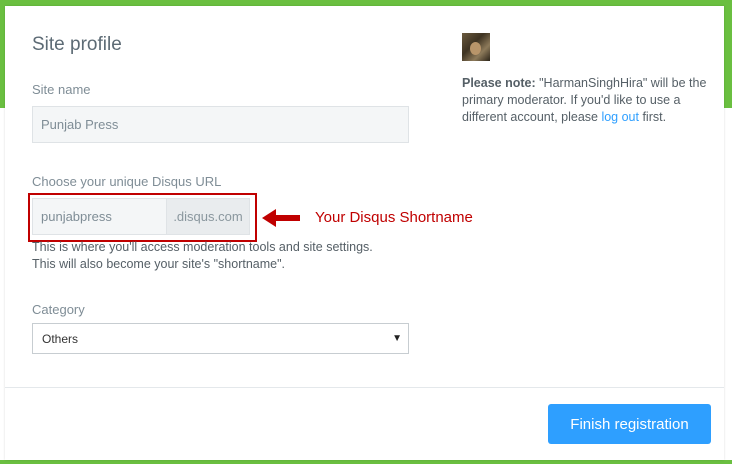 The height and width of the screenshot is (464, 732). Describe the element at coordinates (499, 83) in the screenshot. I see `note-bold-label: Please note:` at that location.